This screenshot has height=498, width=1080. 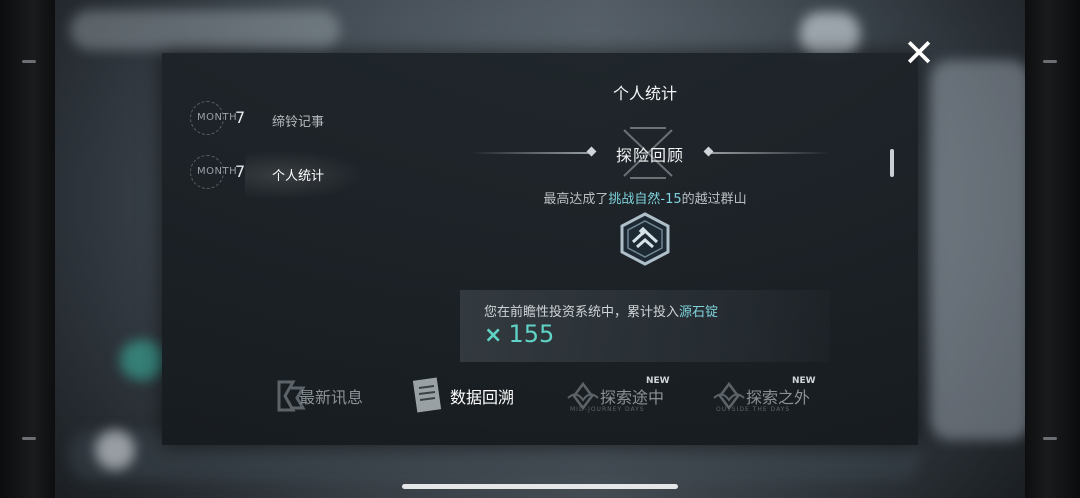 What do you see at coordinates (607, 409) in the screenshot?
I see `tab-subtitle: MID-JOURNEY DAYS` at bounding box center [607, 409].